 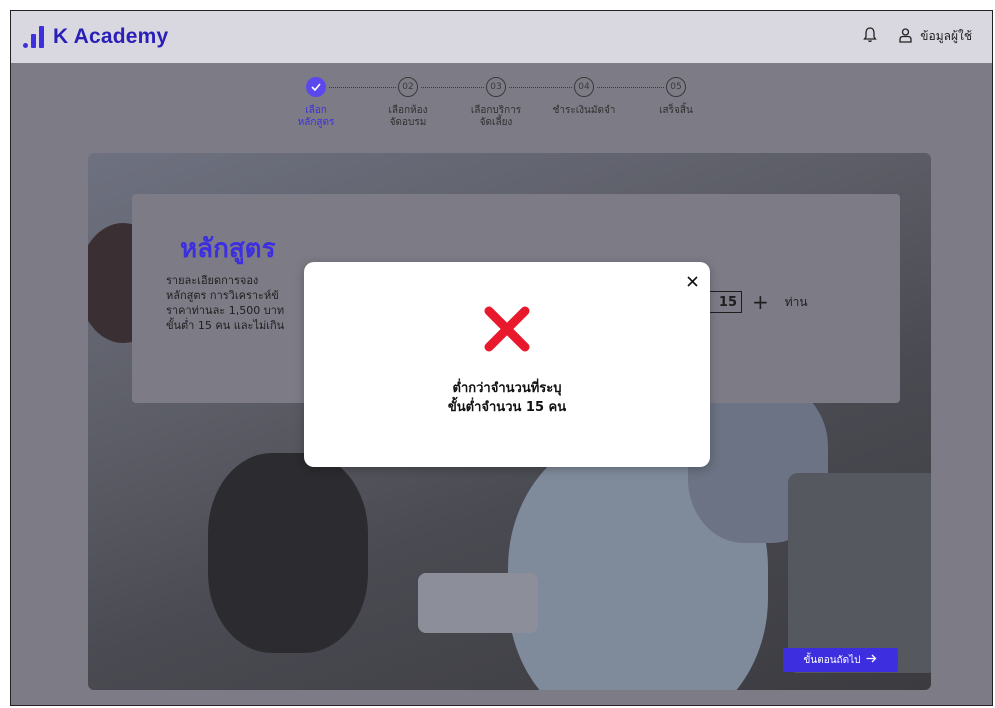 What do you see at coordinates (870, 36) in the screenshot?
I see `bell-icon` at bounding box center [870, 36].